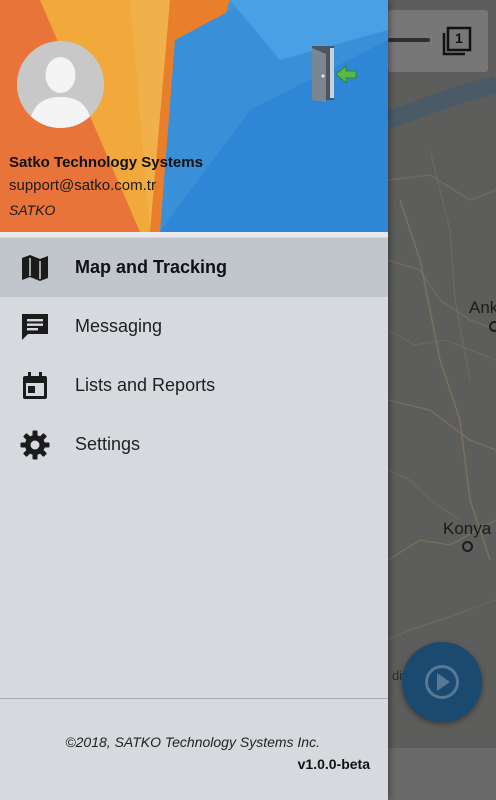 This screenshot has width=496, height=800. What do you see at coordinates (35, 268) in the screenshot?
I see `map-icon` at bounding box center [35, 268].